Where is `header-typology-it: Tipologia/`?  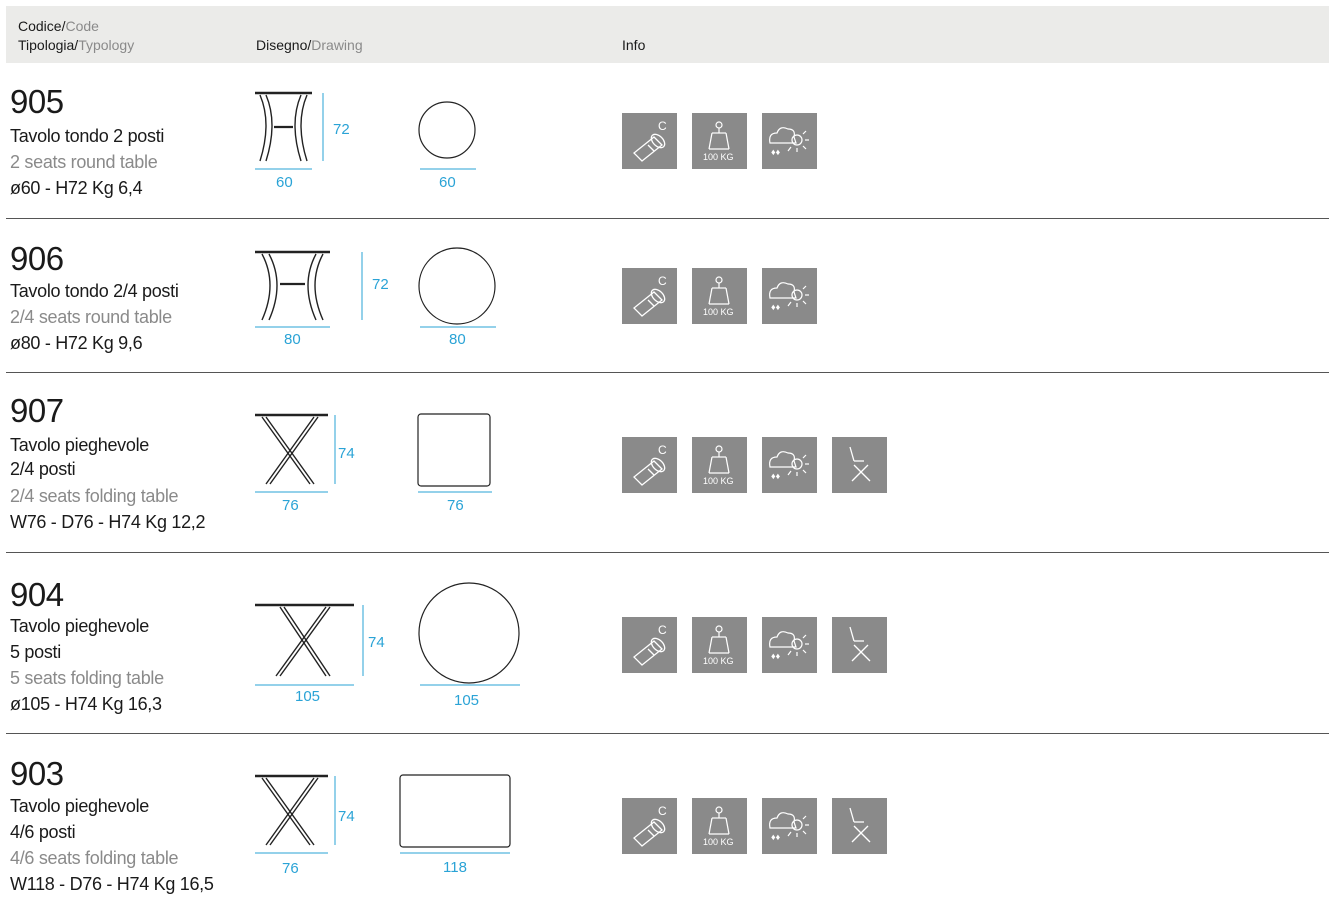 header-typology-it: Tipologia/ is located at coordinates (48, 45).